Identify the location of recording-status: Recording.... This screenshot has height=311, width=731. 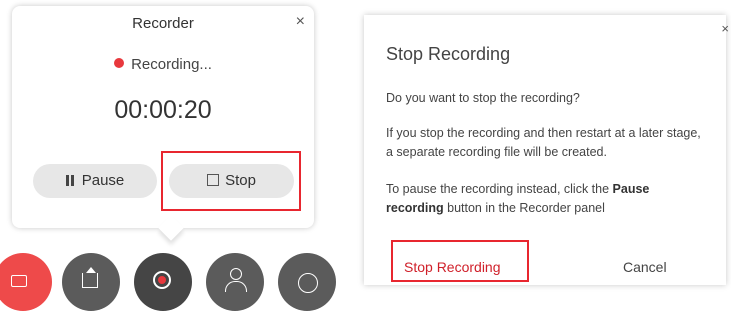
(163, 64).